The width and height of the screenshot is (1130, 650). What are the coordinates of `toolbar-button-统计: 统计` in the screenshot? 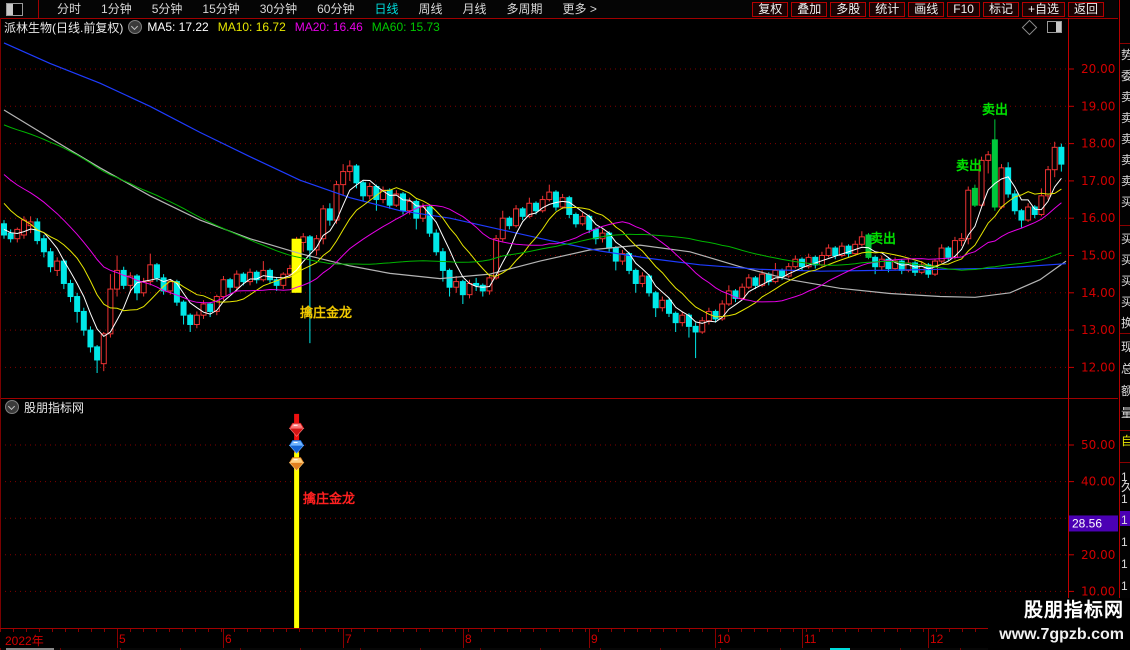 It's located at (887, 9).